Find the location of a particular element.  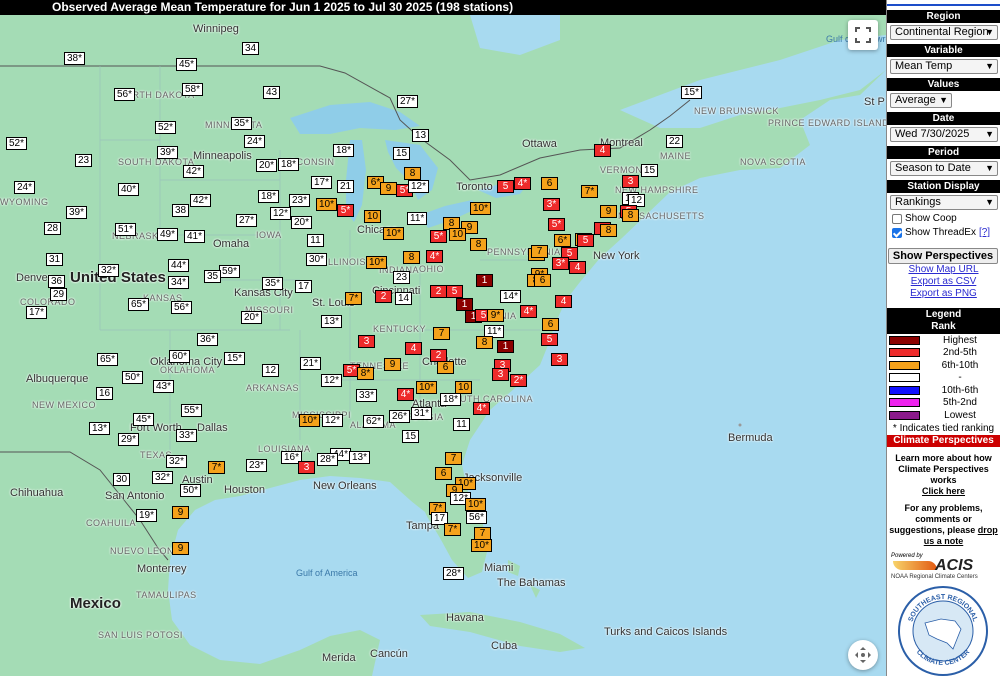

station-rank-marker: 59* is located at coordinates (230, 271).